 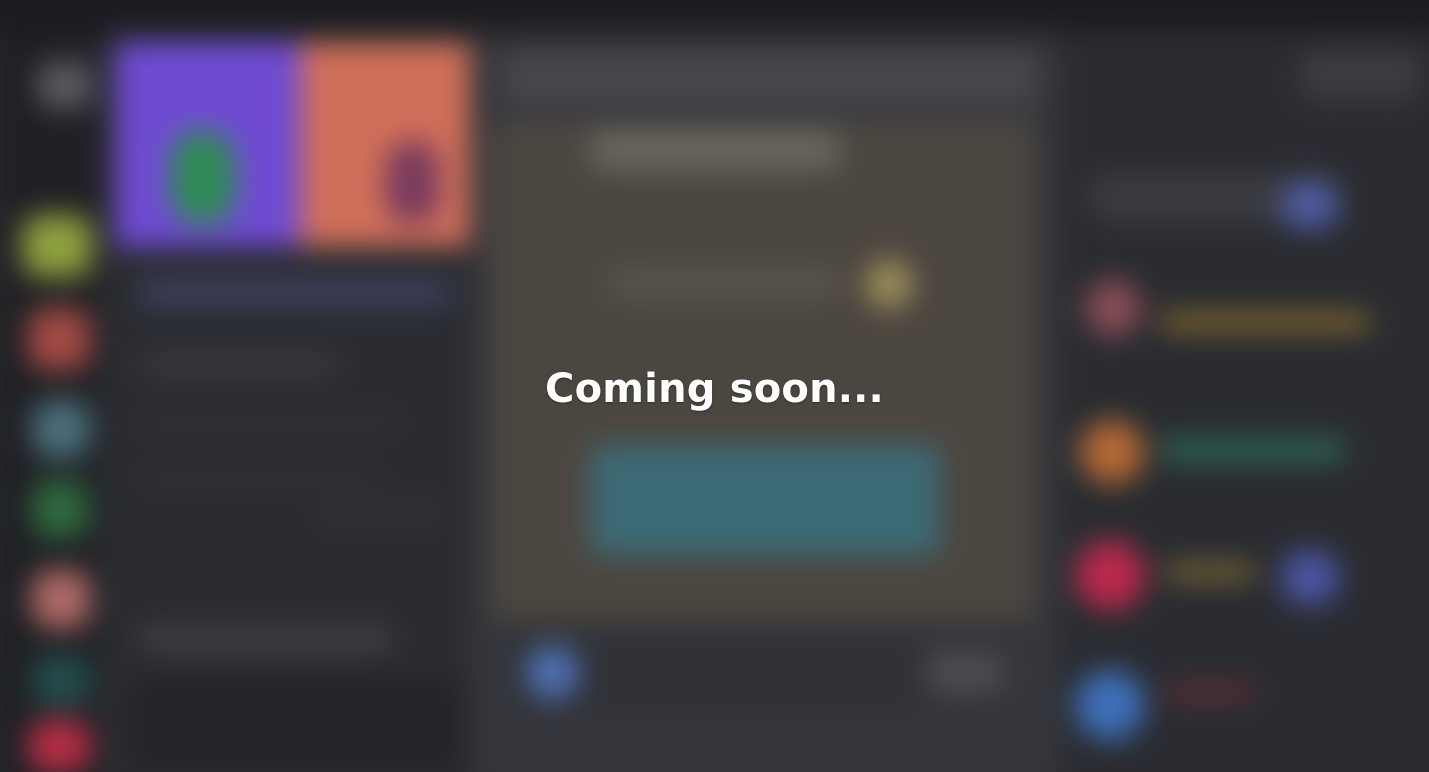 What do you see at coordinates (770, 78) in the screenshot?
I see `chat-header` at bounding box center [770, 78].